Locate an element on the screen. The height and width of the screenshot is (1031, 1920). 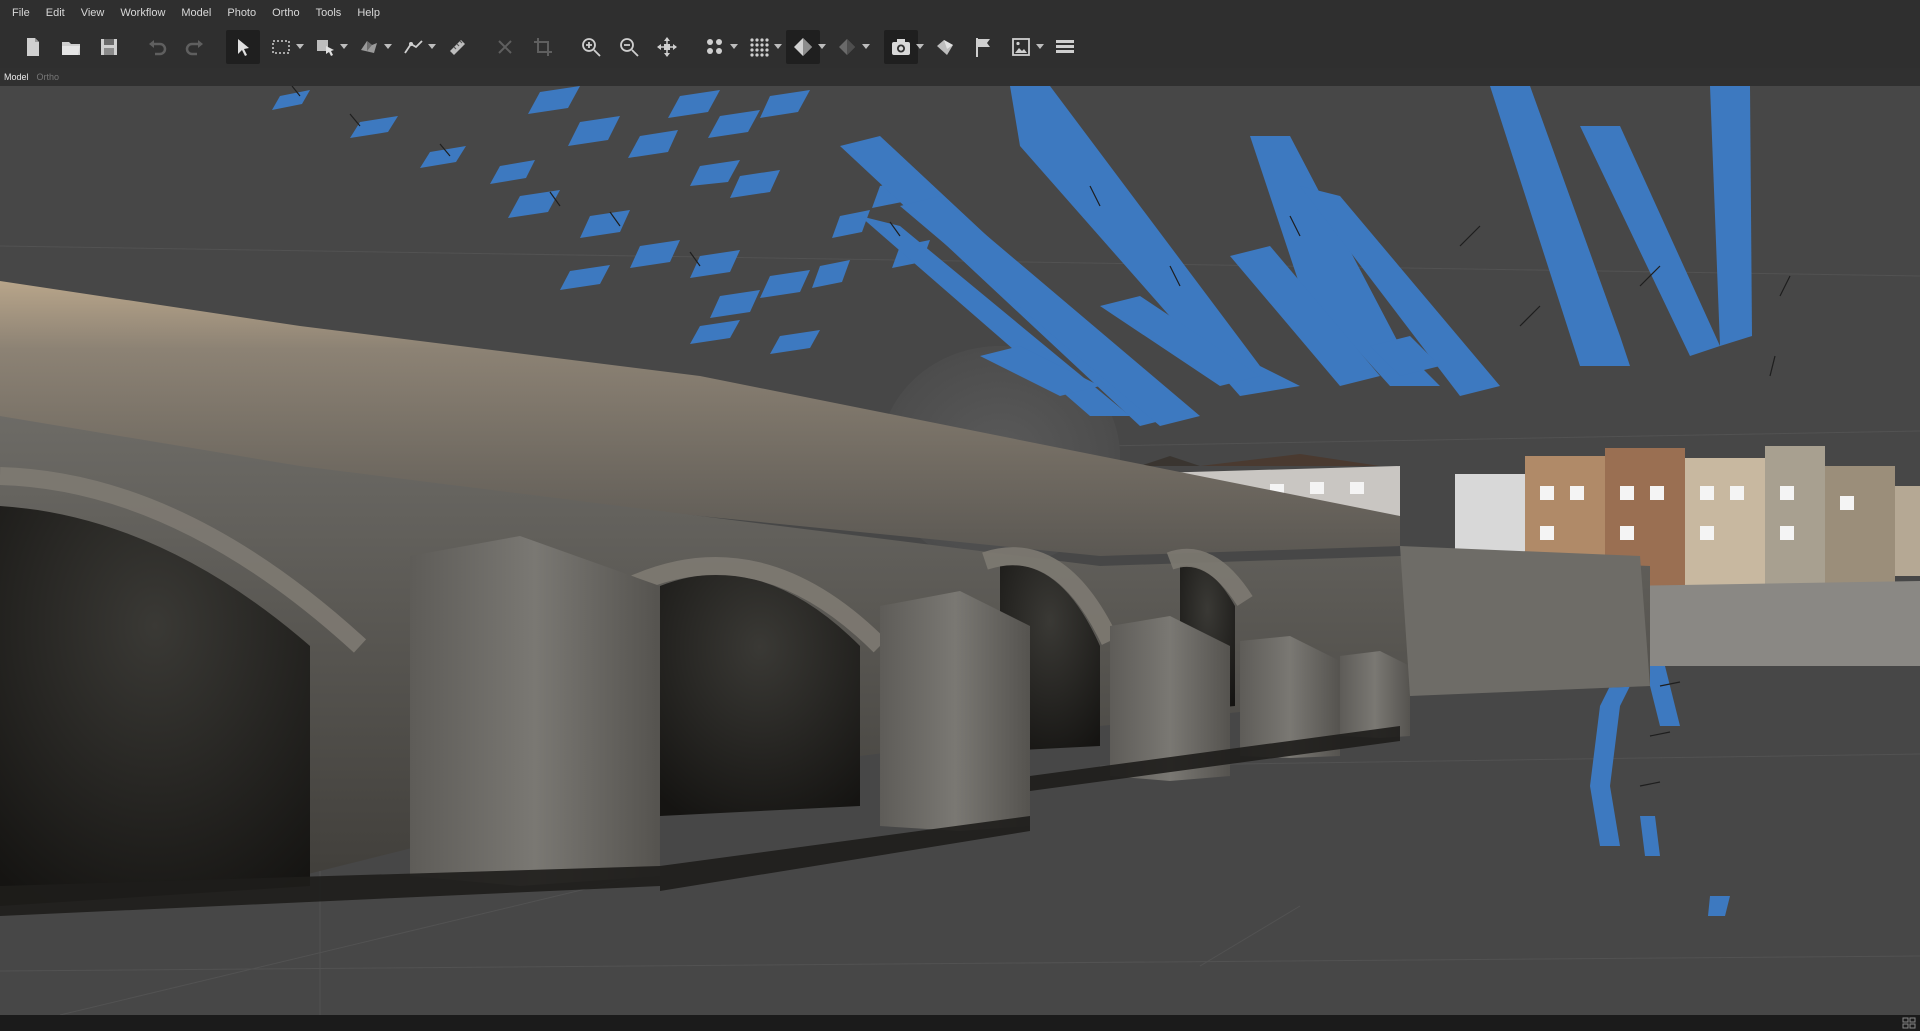
camera-frames-left is located at coordinates (601, 220).